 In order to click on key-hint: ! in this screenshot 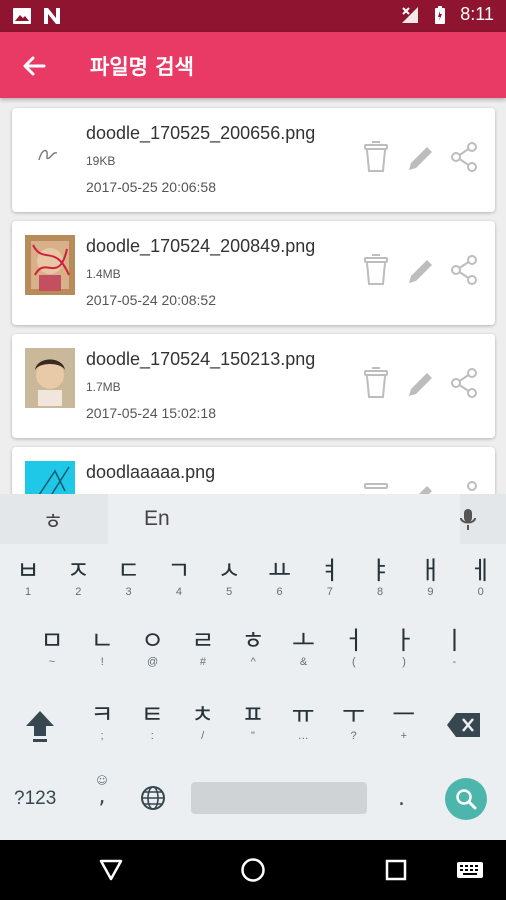, I will do `click(102, 662)`.